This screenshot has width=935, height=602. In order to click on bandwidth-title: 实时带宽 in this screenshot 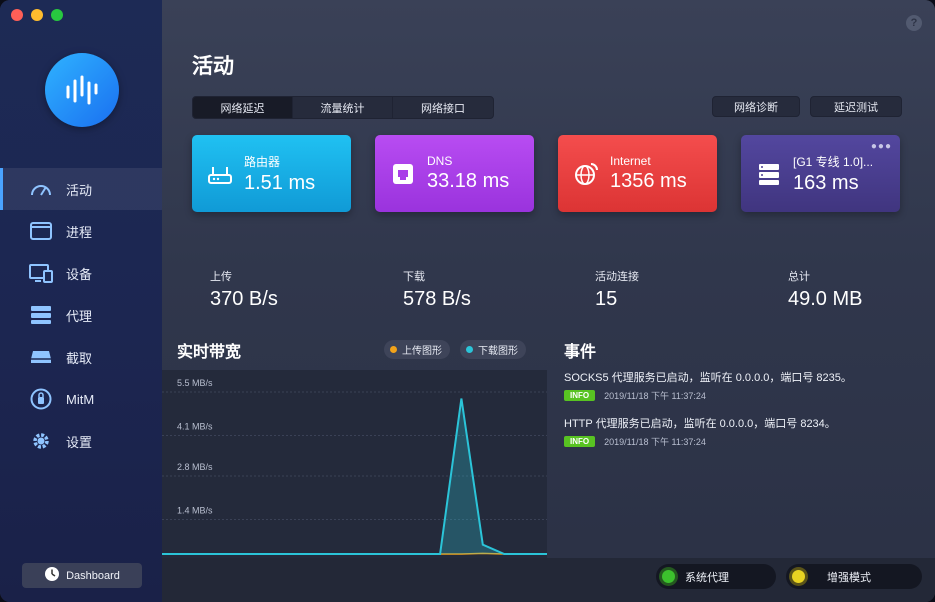, I will do `click(209, 352)`.